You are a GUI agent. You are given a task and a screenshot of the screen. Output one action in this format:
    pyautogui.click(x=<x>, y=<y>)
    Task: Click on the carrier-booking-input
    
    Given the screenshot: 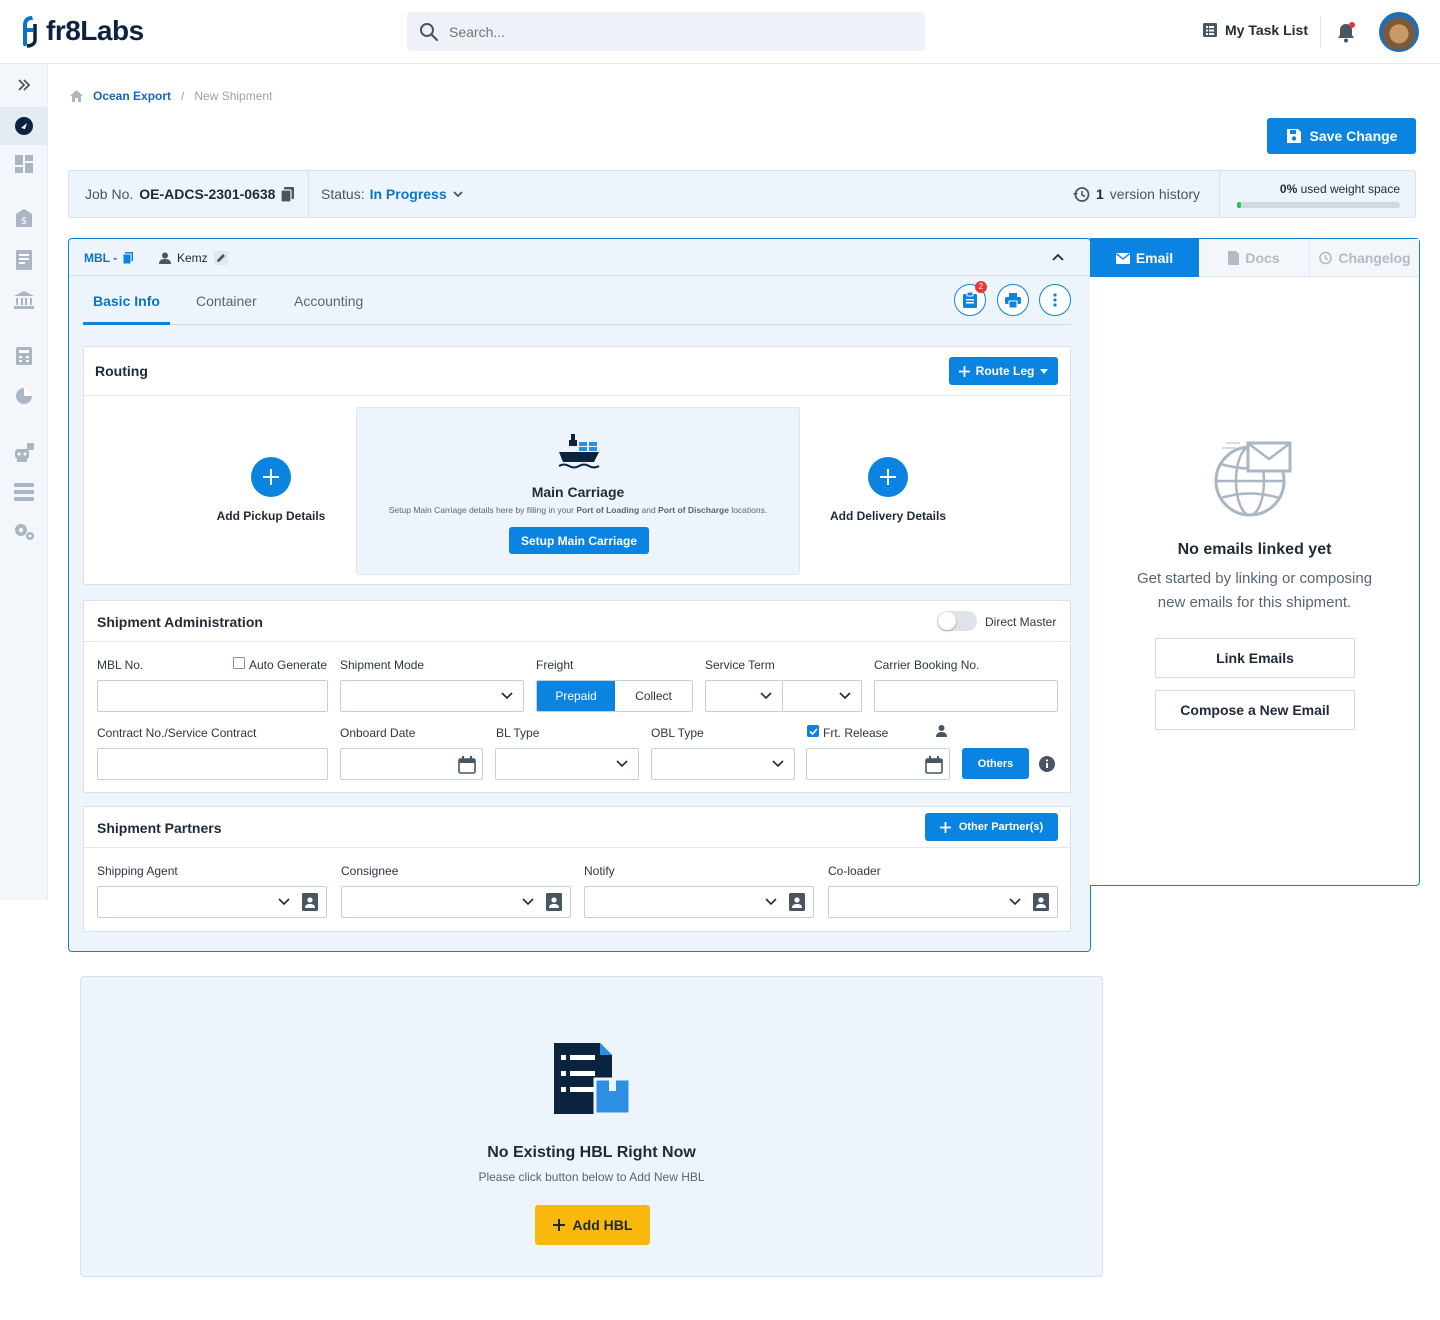 What is the action you would take?
    pyautogui.click(x=966, y=696)
    